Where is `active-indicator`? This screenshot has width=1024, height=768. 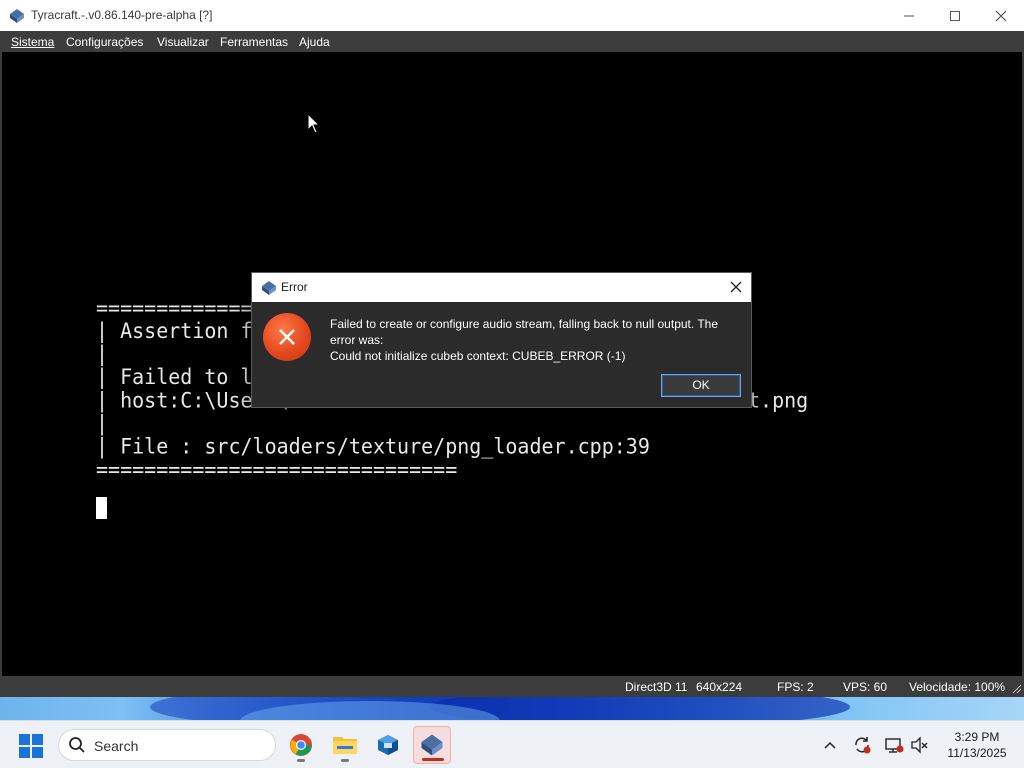
active-indicator is located at coordinates (433, 759).